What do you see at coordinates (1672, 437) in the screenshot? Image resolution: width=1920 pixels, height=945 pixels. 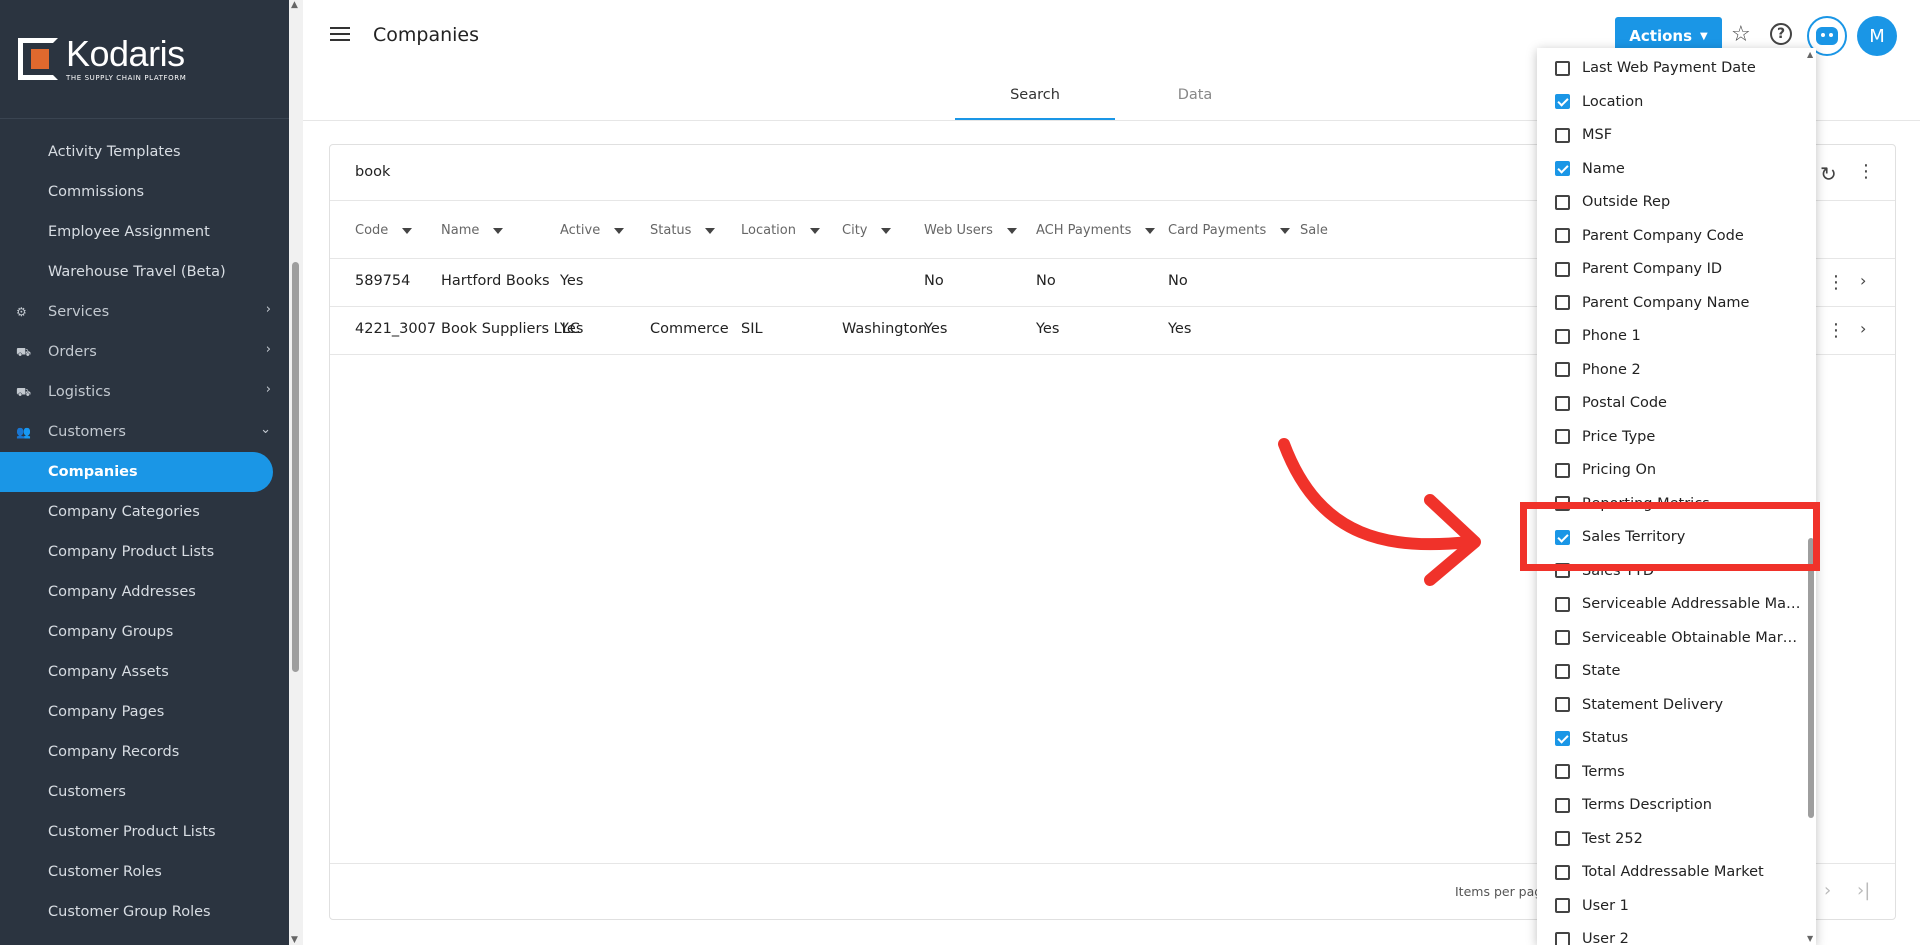 I see `column-toggle-price-type: Price Type` at bounding box center [1672, 437].